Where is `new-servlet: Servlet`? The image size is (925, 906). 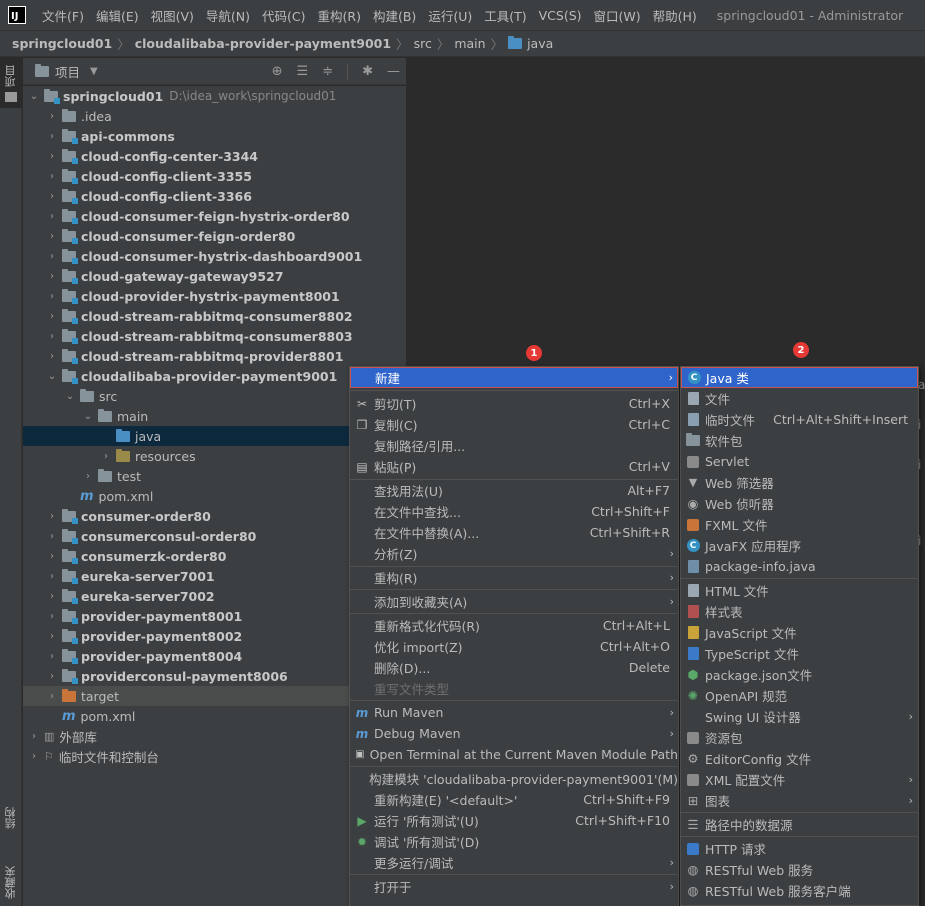
new-servlet: Servlet is located at coordinates (799, 461).